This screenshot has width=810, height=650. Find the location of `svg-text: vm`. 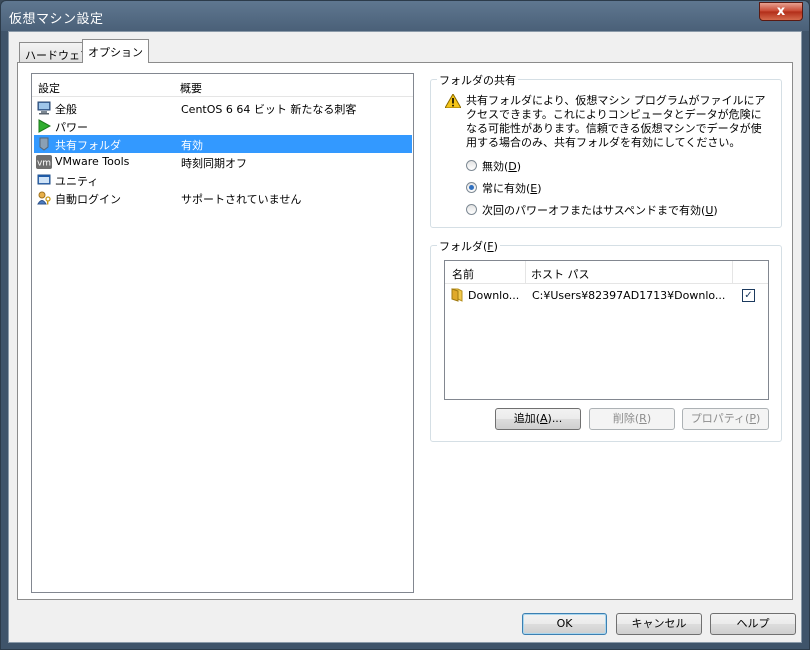

svg-text: vm is located at coordinates (44, 164).